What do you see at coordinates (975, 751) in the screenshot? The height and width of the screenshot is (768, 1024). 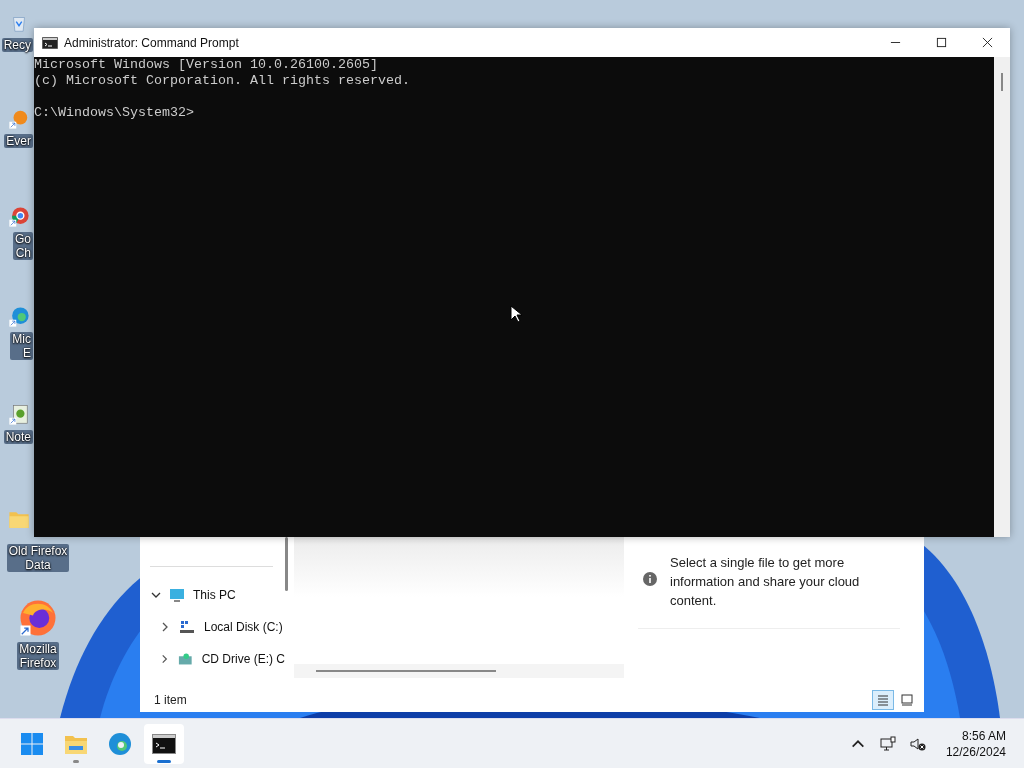 I see `clock-date: 12/26/2024` at bounding box center [975, 751].